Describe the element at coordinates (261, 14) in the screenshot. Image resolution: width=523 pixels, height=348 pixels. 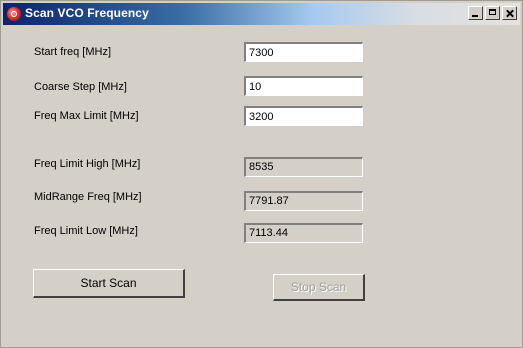
I see `title-bar: Scan VCO Frequency` at that location.